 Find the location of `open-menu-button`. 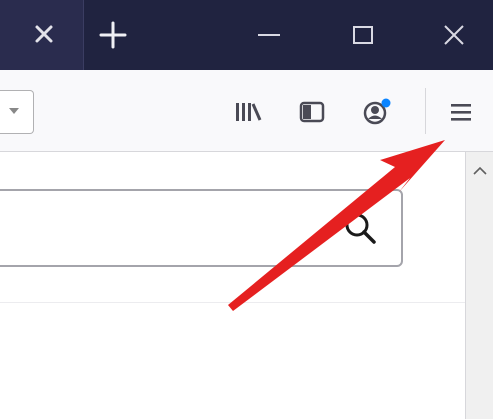

open-menu-button is located at coordinates (461, 112).